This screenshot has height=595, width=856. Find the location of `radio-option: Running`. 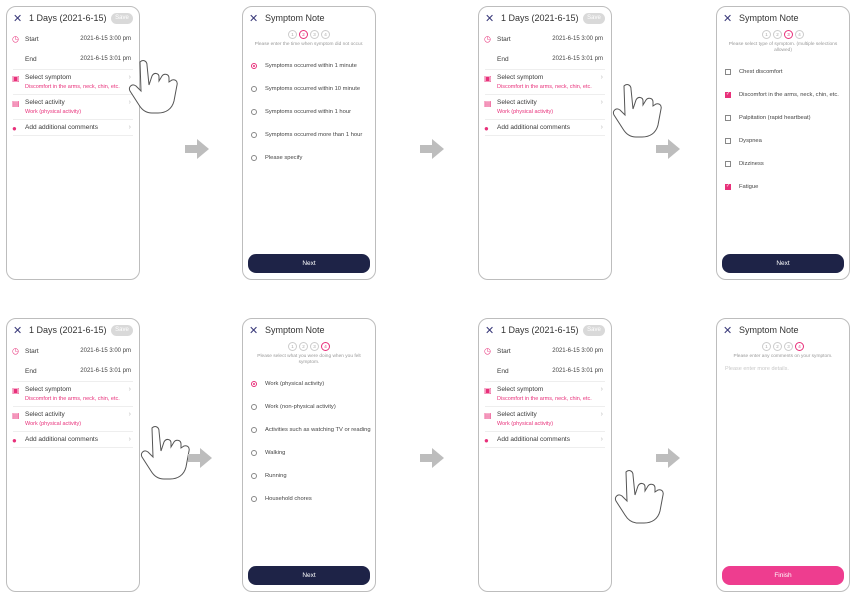

radio-option: Running is located at coordinates (309, 475).